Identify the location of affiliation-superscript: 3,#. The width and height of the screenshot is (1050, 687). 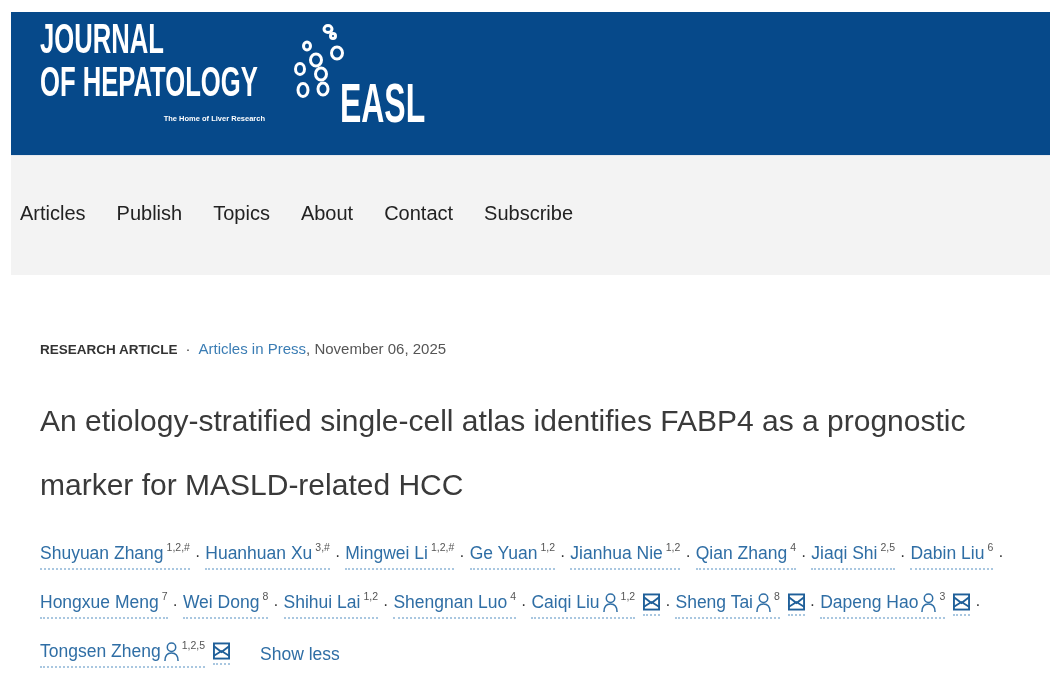
(322, 547).